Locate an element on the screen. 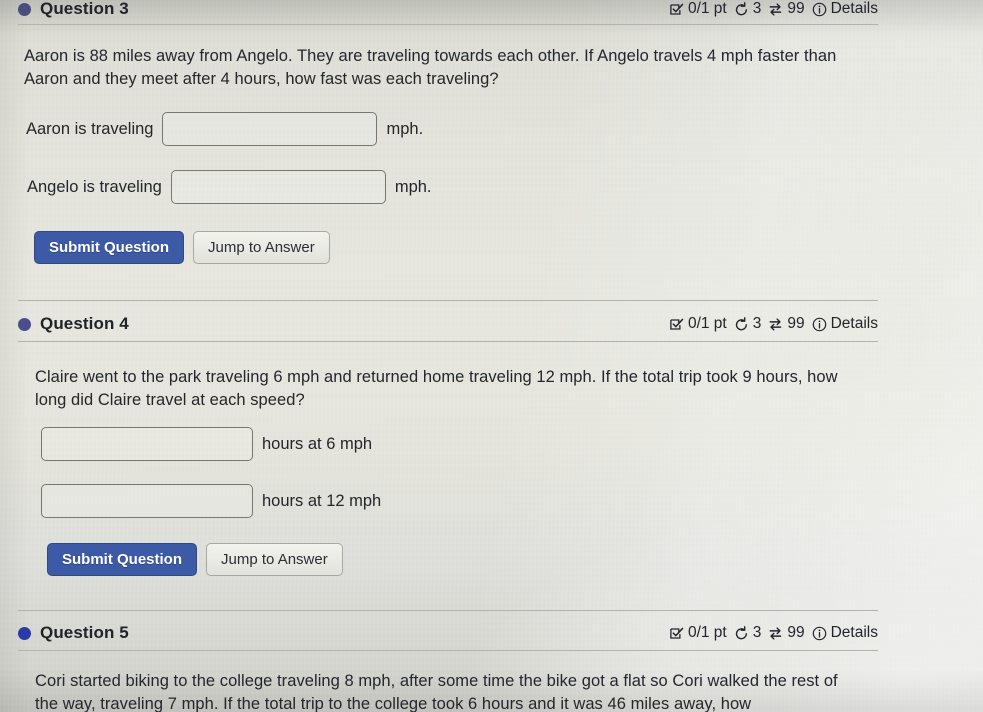  details-link-q4: Details is located at coordinates (845, 324).